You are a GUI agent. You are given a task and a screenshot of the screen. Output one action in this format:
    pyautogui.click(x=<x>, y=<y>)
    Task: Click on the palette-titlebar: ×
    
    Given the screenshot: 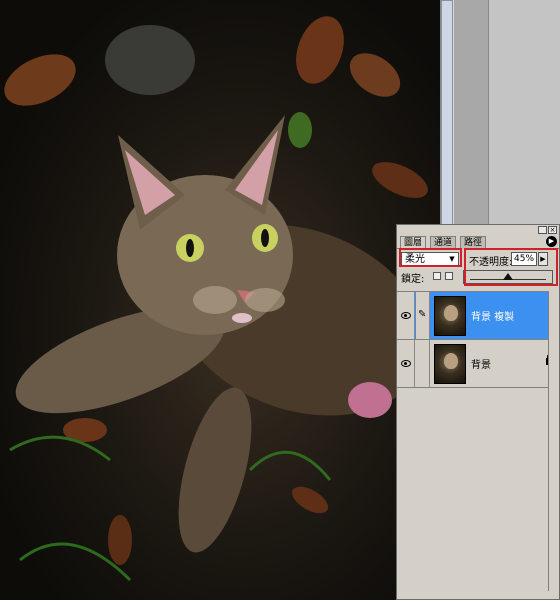 What is the action you would take?
    pyautogui.click(x=478, y=230)
    